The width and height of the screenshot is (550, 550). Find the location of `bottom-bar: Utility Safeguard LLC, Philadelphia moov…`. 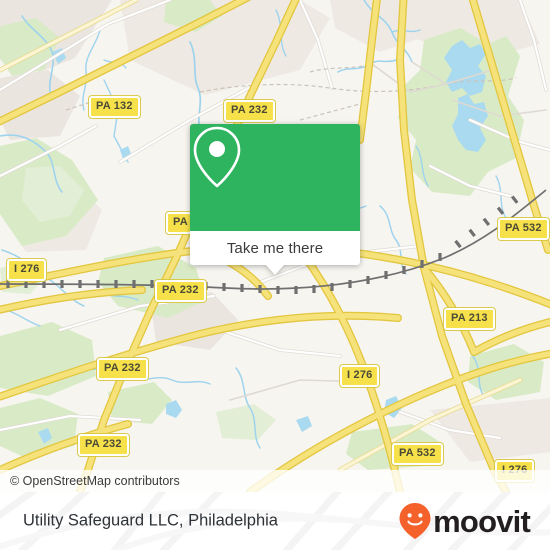

bottom-bar: Utility Safeguard LLC, Philadelphia moov… is located at coordinates (275, 521).